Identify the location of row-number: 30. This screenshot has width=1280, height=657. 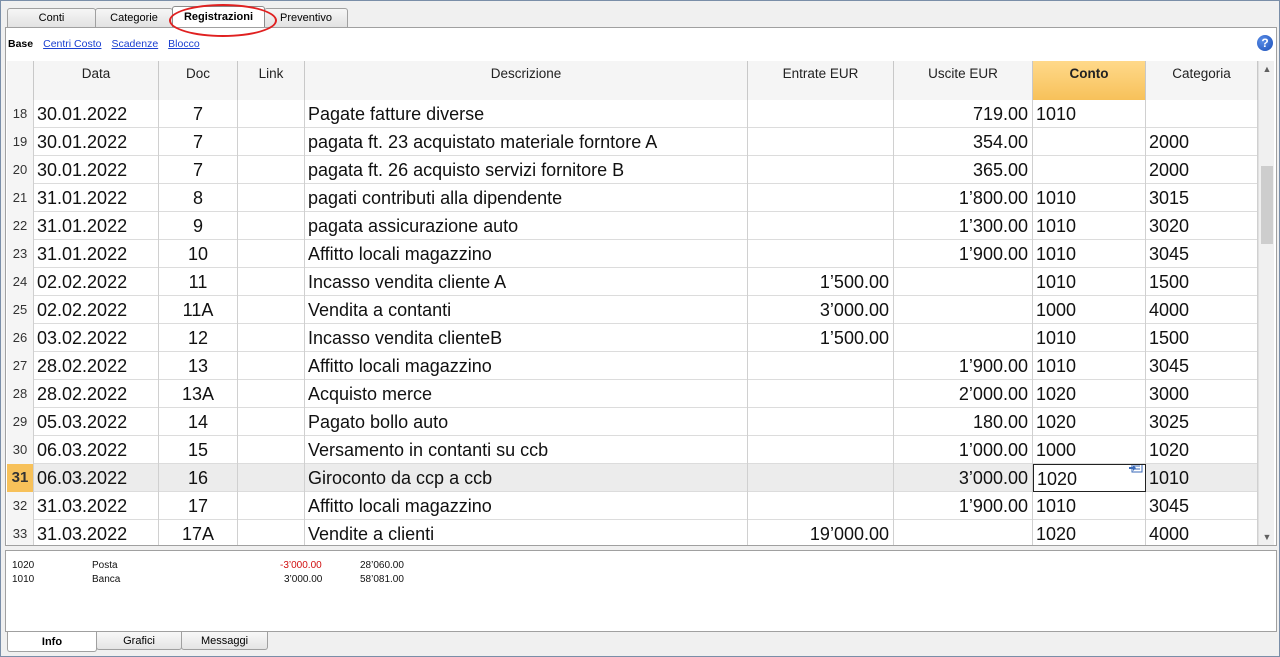
(20, 450).